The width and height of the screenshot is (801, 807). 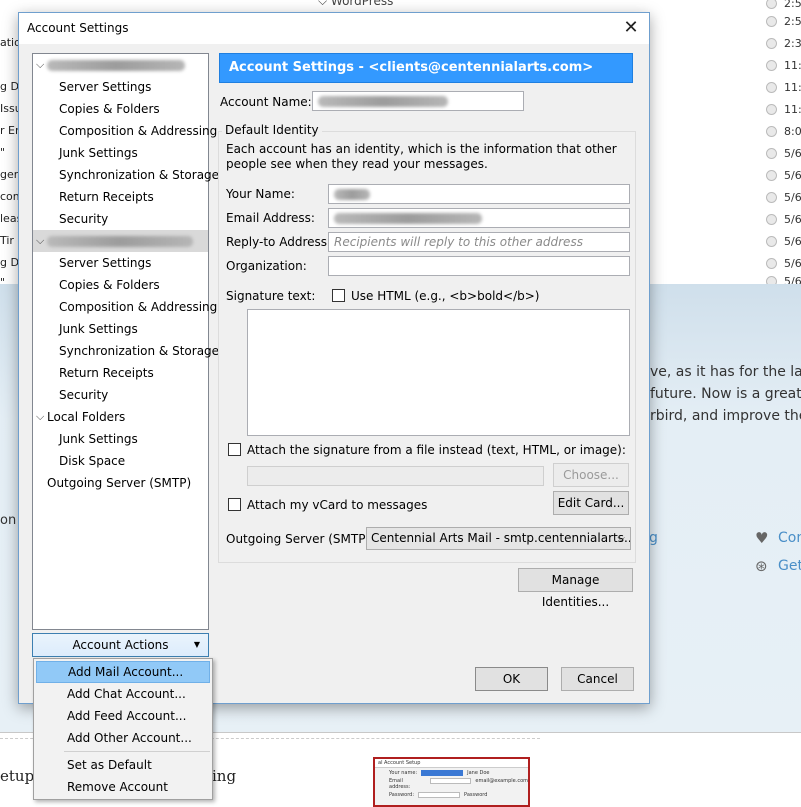 I want to click on chevron-down-icon: ▼, so click(x=196, y=644).